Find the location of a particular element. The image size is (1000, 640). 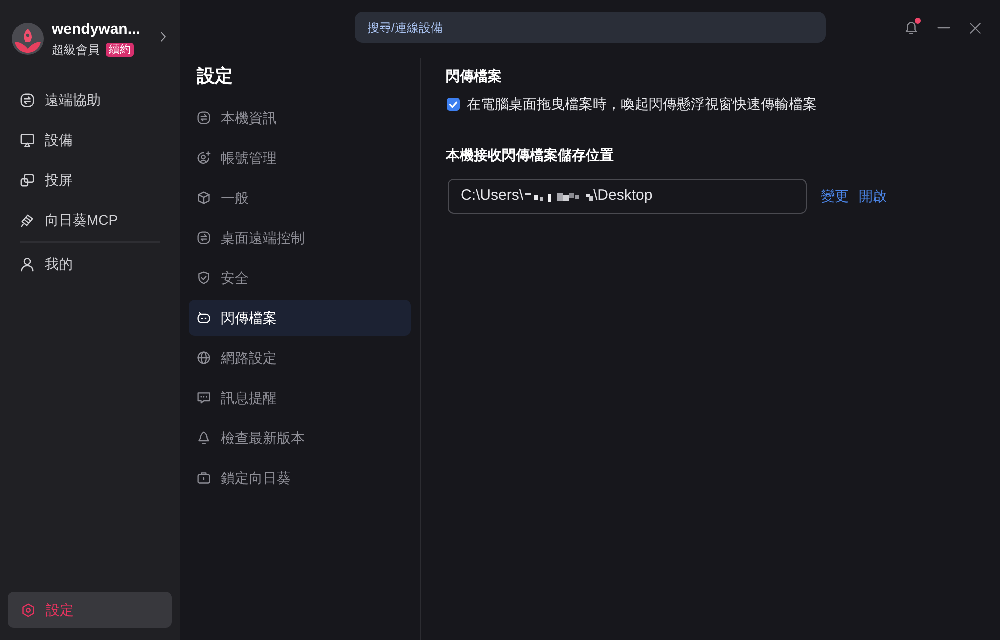

nav-item: 向日葵MCP is located at coordinates (90, 220).